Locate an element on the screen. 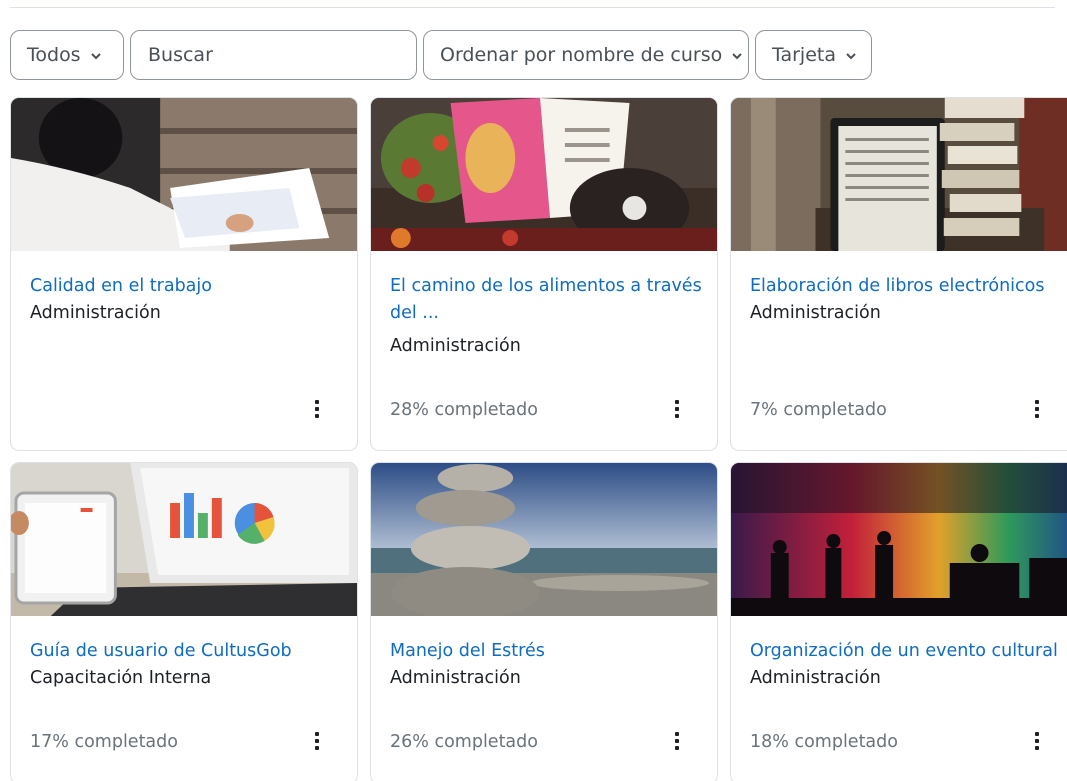 The height and width of the screenshot is (781, 1067). course-progress-text: 28% completado is located at coordinates (464, 410).